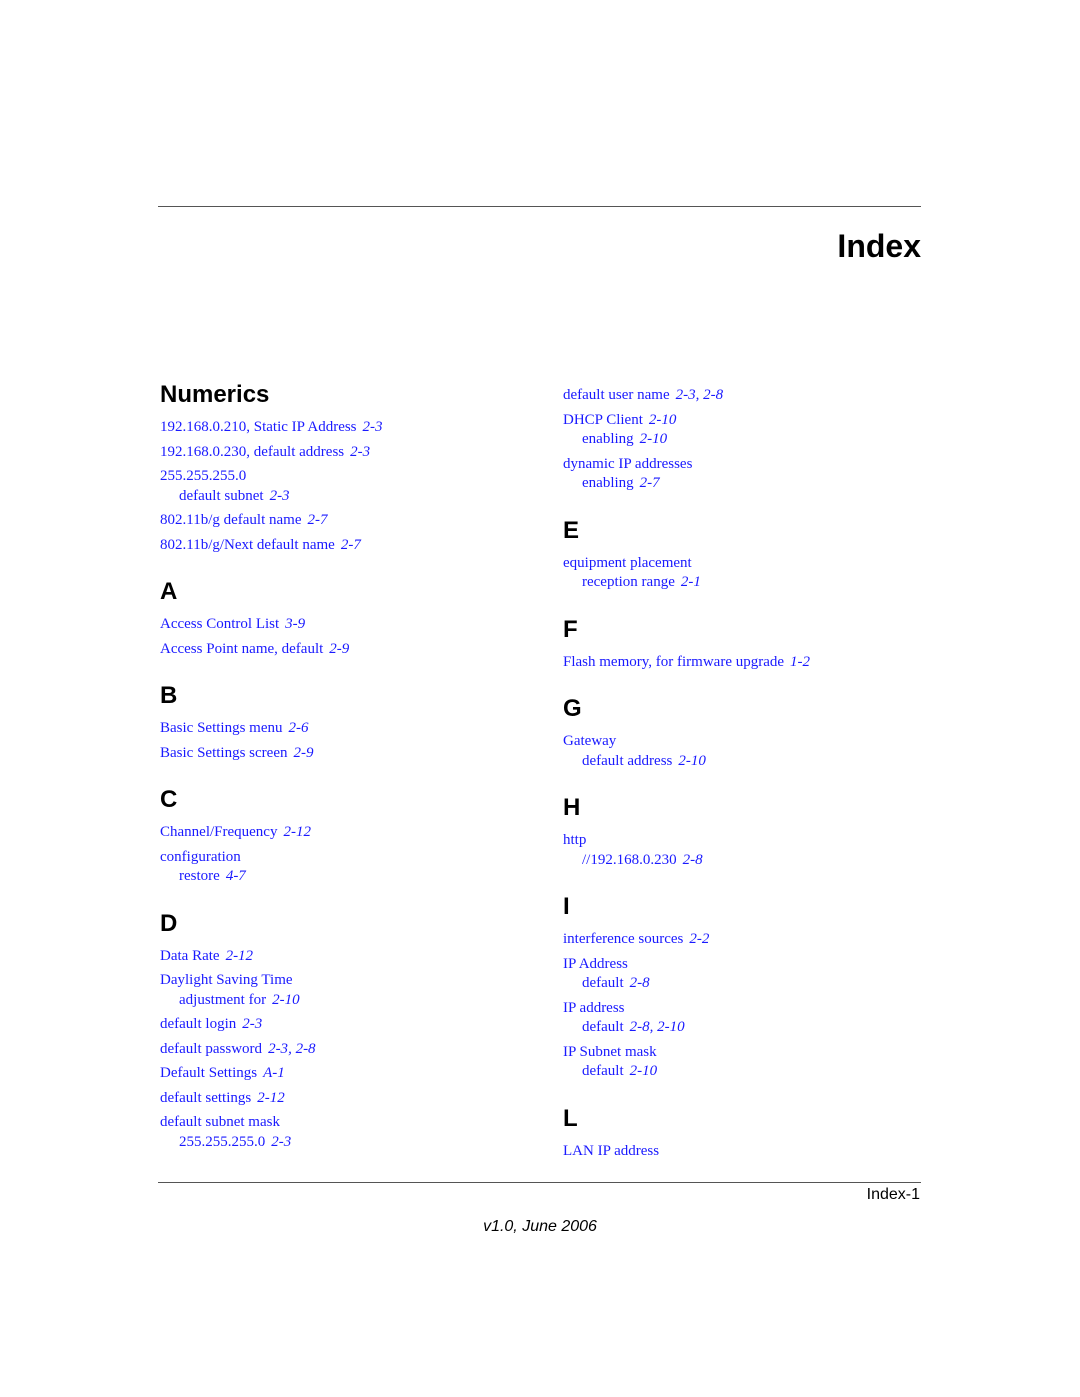  What do you see at coordinates (355, 1123) in the screenshot?
I see `index-entry-link: default subnet mask` at bounding box center [355, 1123].